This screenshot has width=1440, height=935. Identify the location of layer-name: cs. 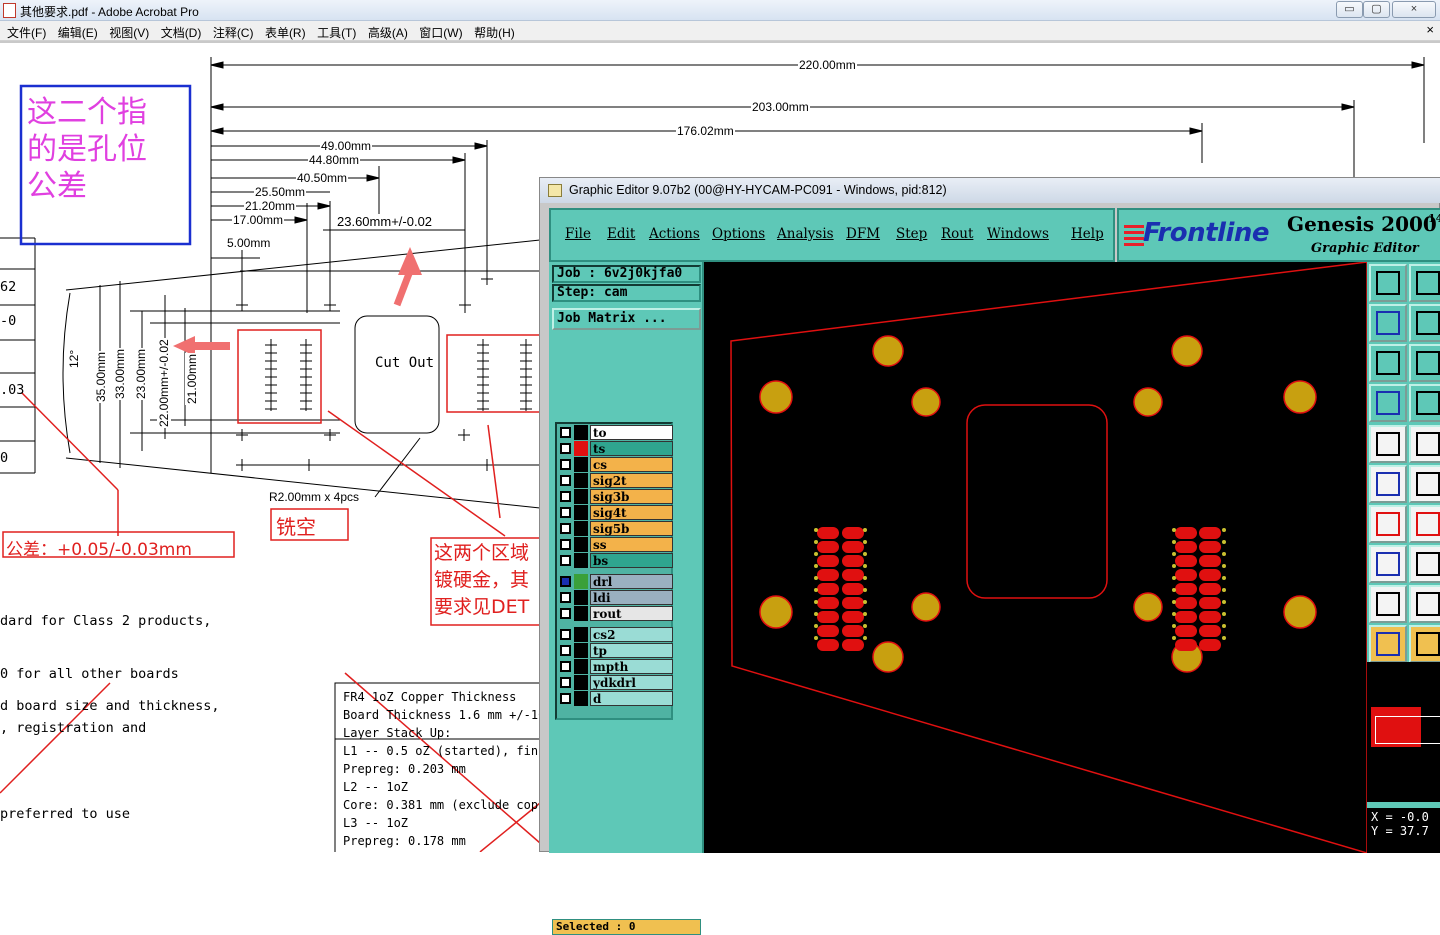
(631, 464).